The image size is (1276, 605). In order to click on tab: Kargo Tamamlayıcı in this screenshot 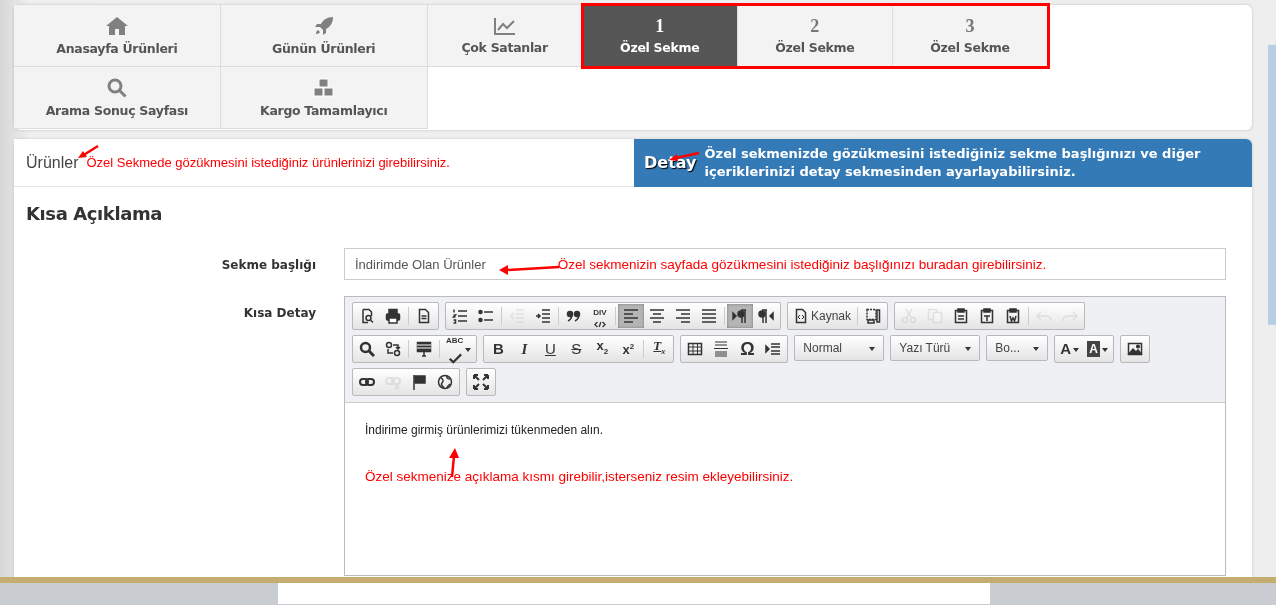, I will do `click(324, 98)`.